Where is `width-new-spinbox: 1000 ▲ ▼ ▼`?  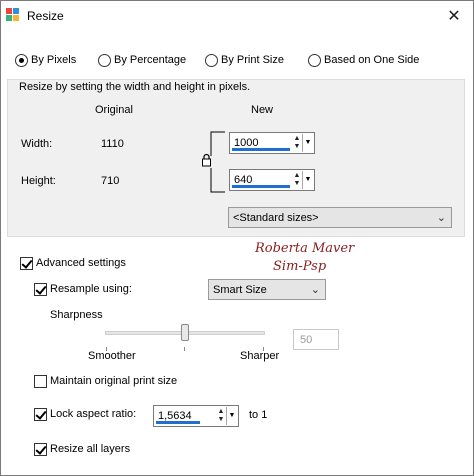 width-new-spinbox: 1000 ▲ ▼ ▼ is located at coordinates (272, 143).